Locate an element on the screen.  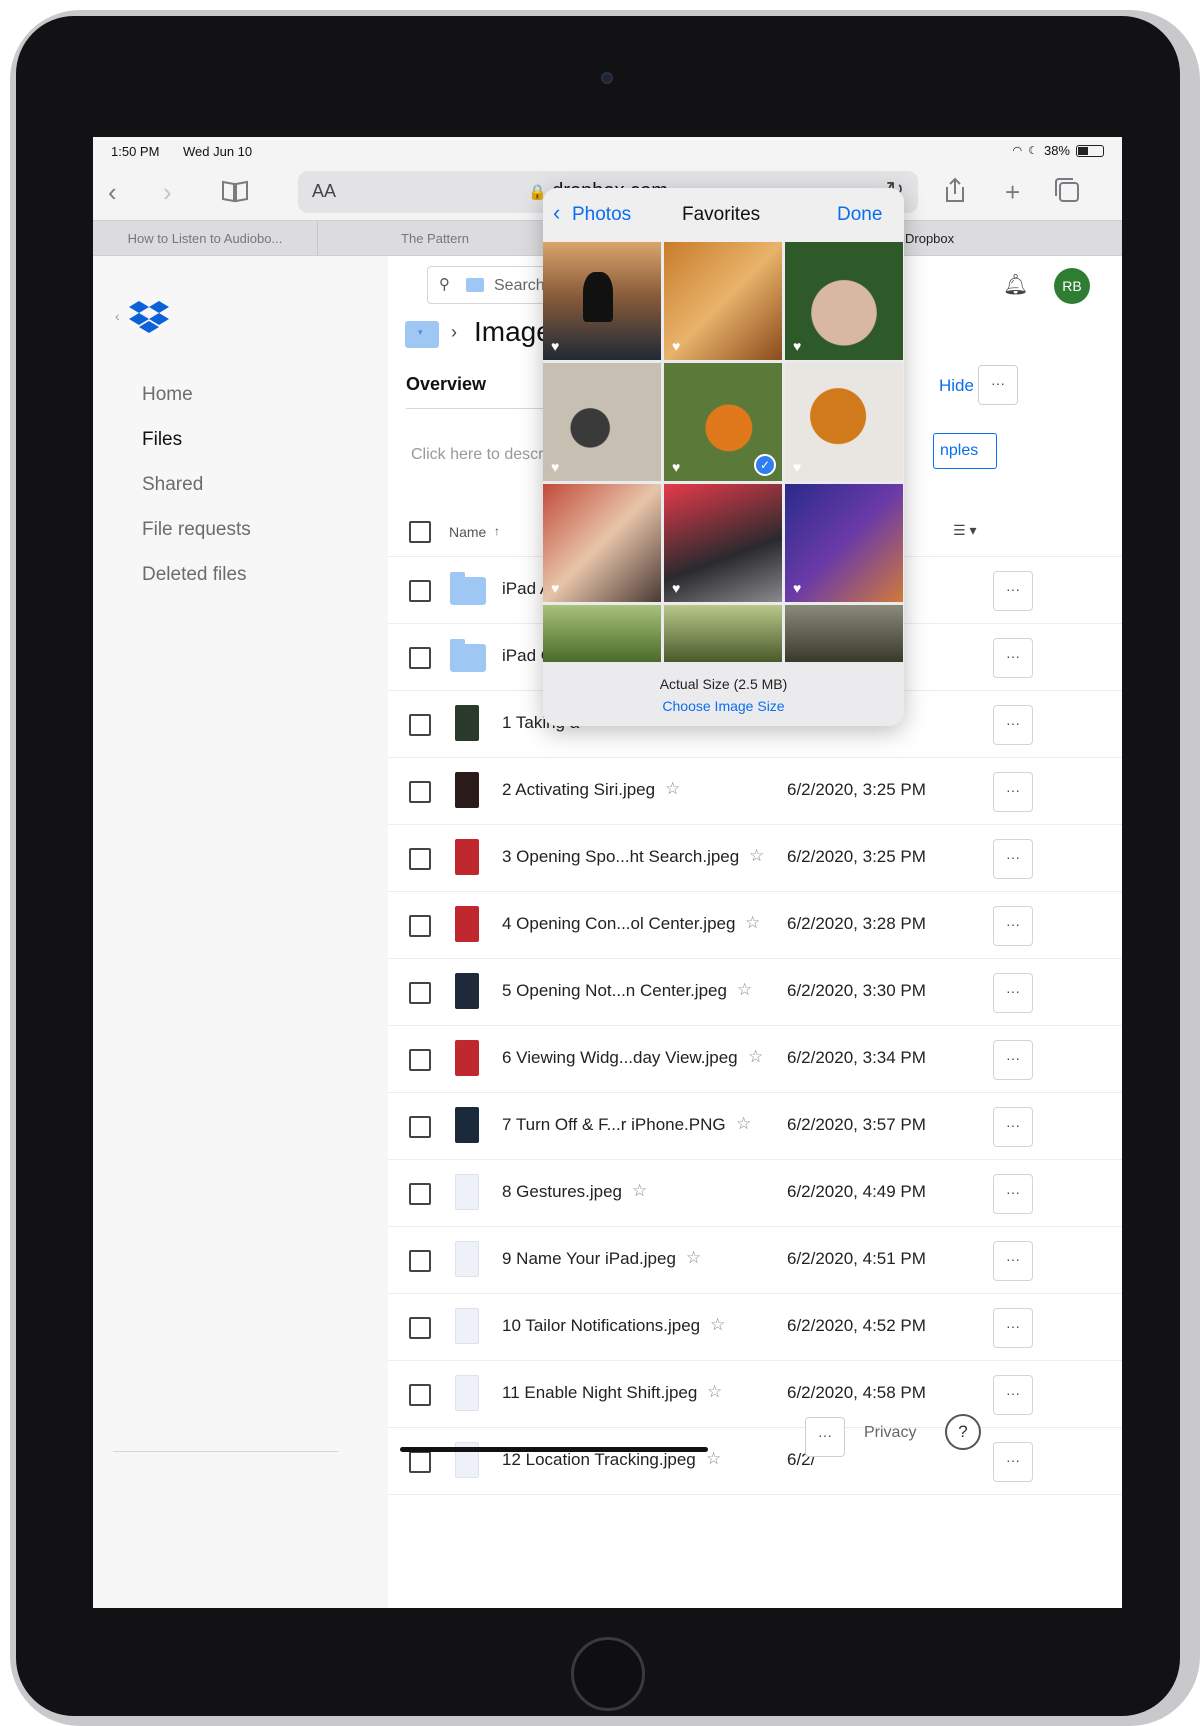
file-name: 3 Opening Spo...ht Search.jpeg is located at coordinates (620, 857).